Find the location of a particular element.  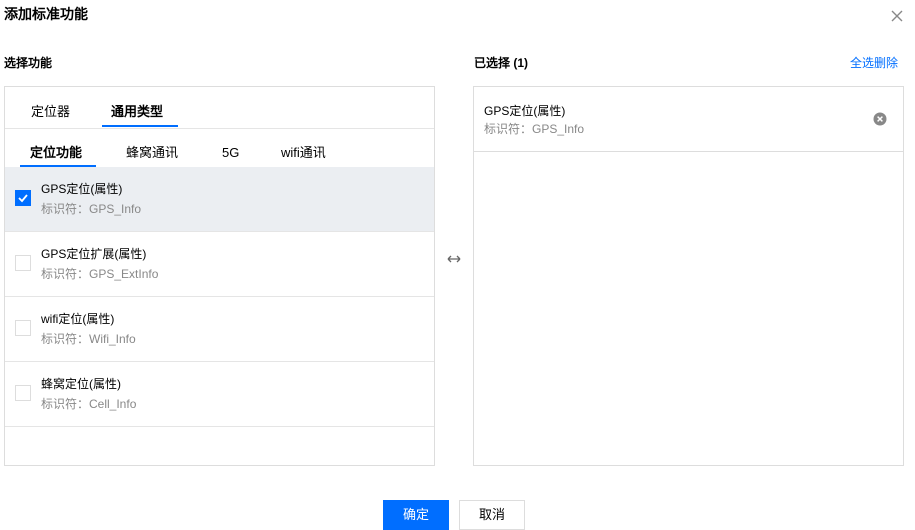

selected-item: GPS定位(属性) 标识符：GPS_Info is located at coordinates (688, 119).